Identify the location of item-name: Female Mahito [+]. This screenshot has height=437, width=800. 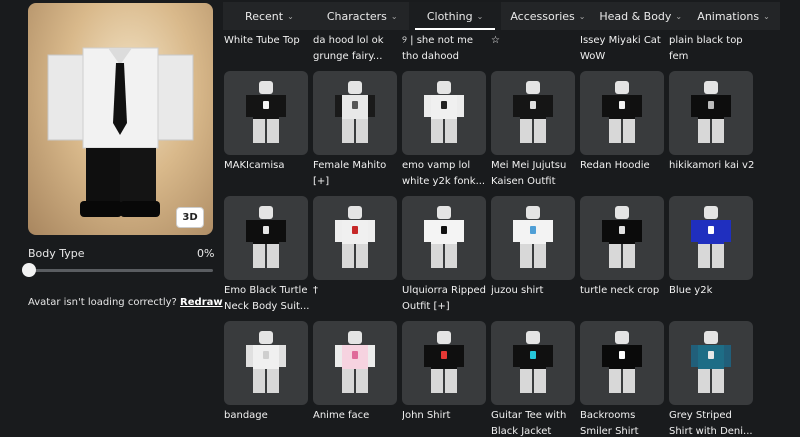
(357, 174).